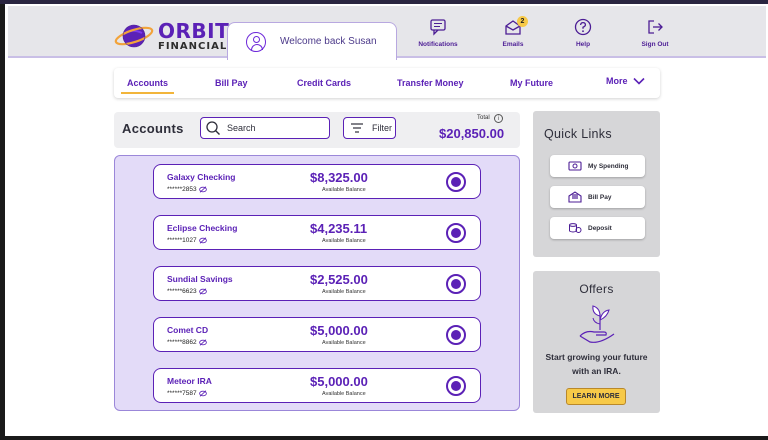 The height and width of the screenshot is (440, 768). What do you see at coordinates (231, 83) in the screenshot?
I see `nav-item-bill-pay: Bill Pay` at bounding box center [231, 83].